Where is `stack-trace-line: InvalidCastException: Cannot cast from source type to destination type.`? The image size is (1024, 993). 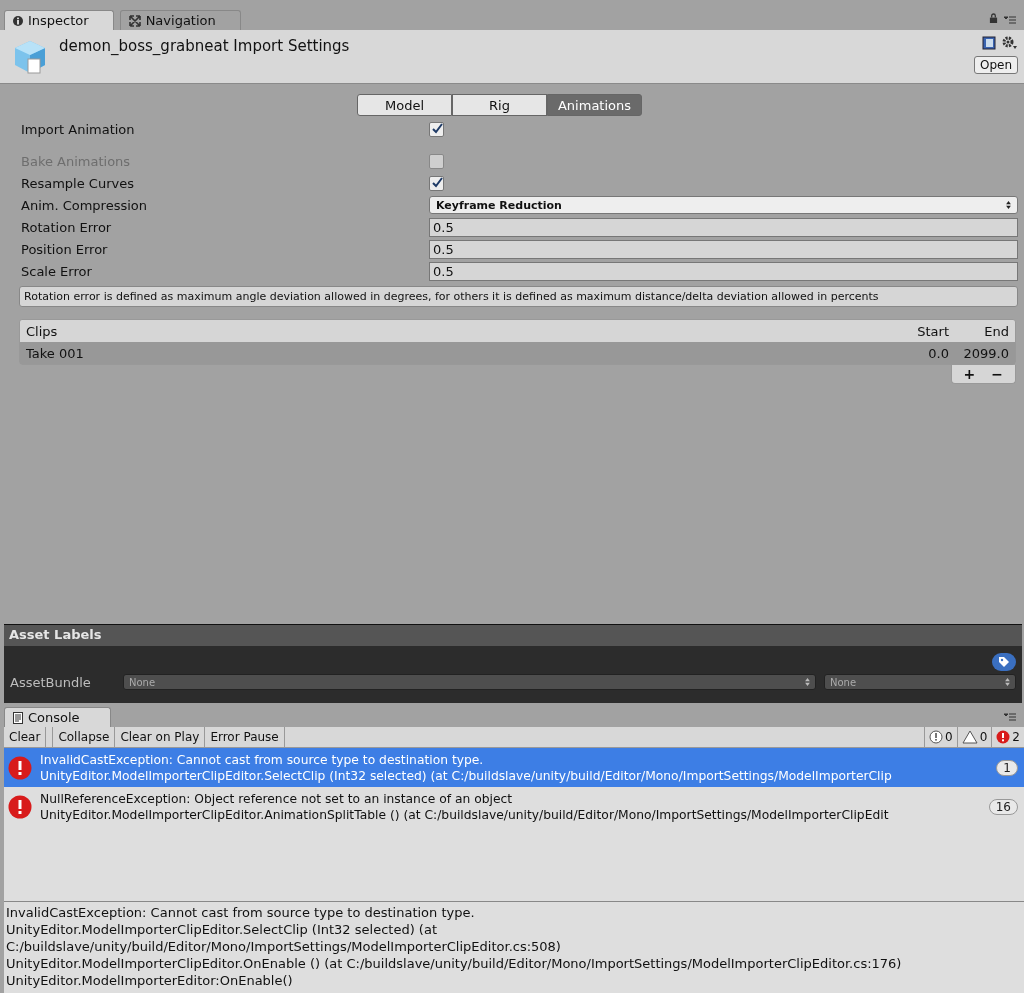
stack-trace-line: InvalidCastException: Cannot cast from source type to destination type. is located at coordinates (241, 912).